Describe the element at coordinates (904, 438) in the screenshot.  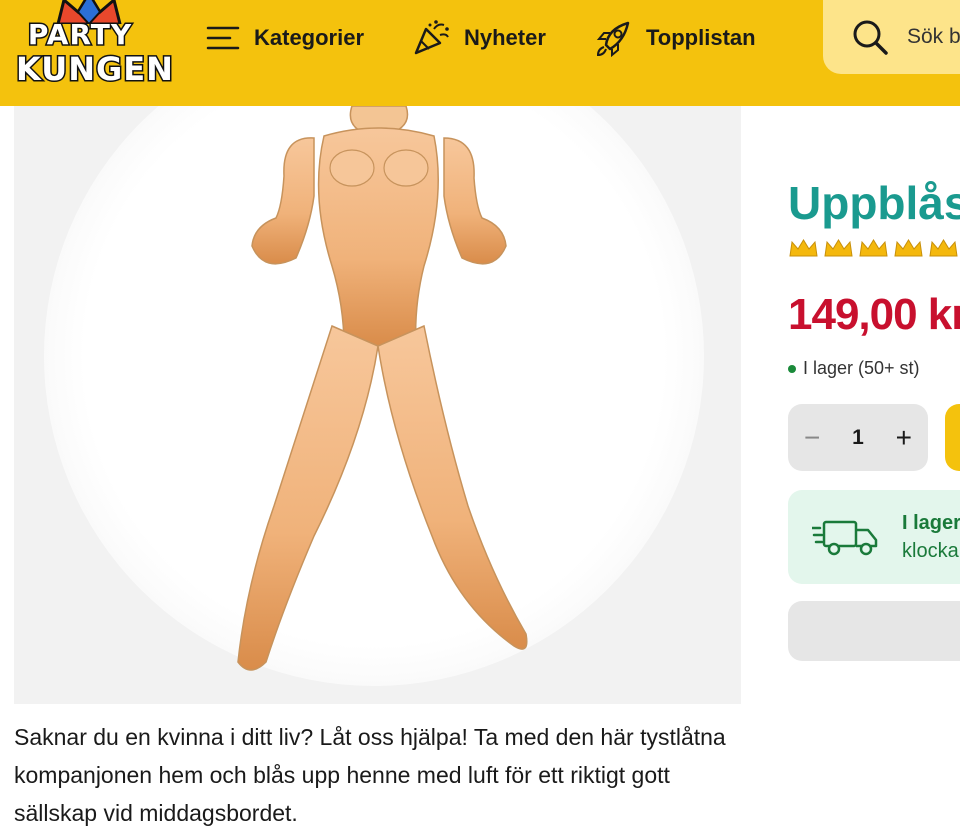
I see `increase-quantity-button: +` at that location.